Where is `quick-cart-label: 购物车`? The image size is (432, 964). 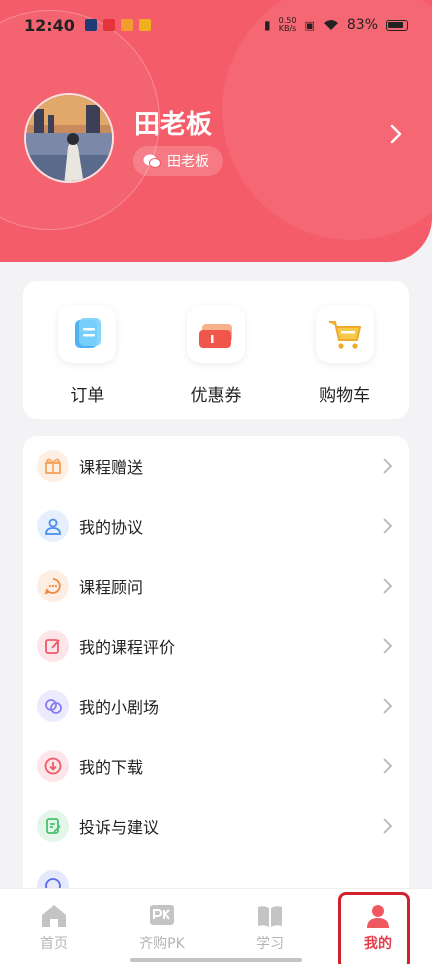
quick-cart-label: 购物车 is located at coordinates (345, 396).